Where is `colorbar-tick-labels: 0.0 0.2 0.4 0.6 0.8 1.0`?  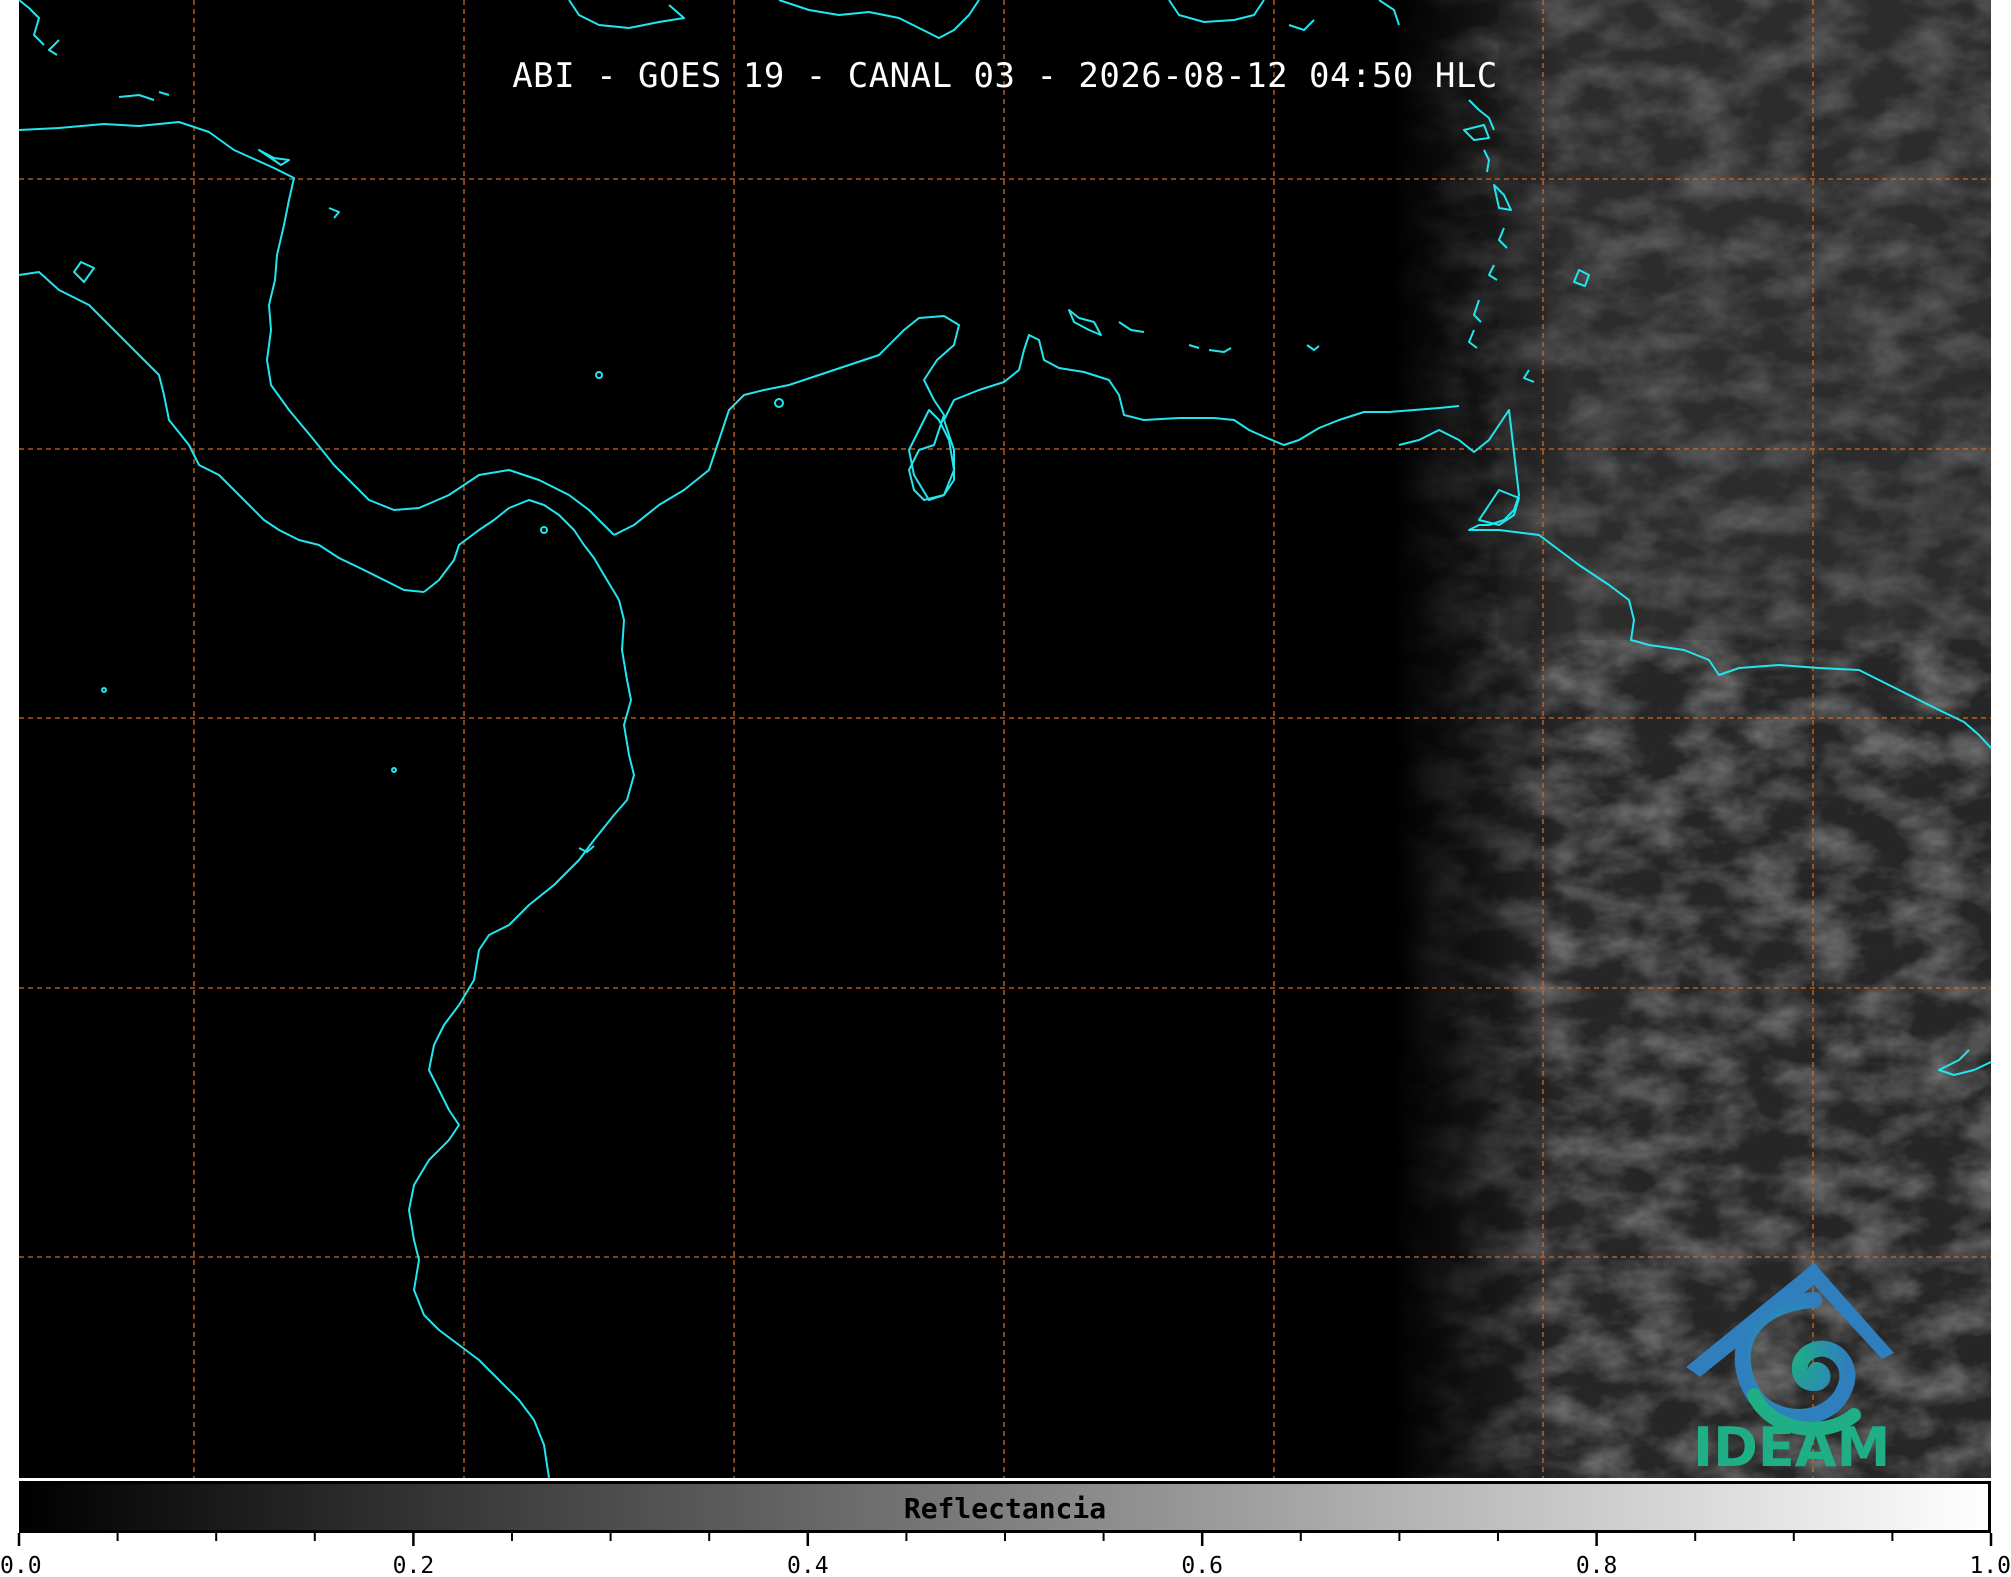
colorbar-tick-labels: 0.0 0.2 0.4 0.6 0.8 1.0 is located at coordinates (1005, 1565).